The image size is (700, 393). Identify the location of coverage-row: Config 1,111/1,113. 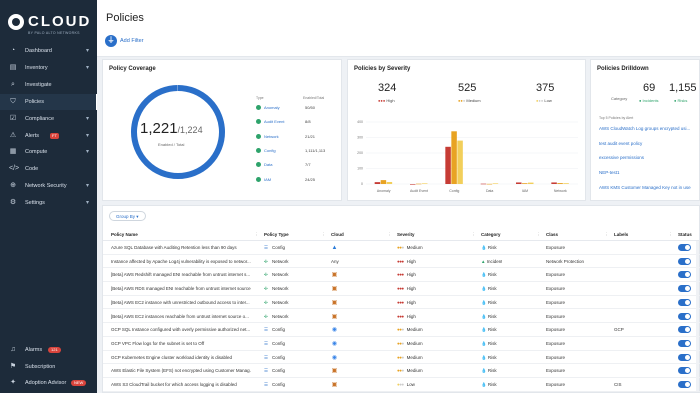
(306, 152).